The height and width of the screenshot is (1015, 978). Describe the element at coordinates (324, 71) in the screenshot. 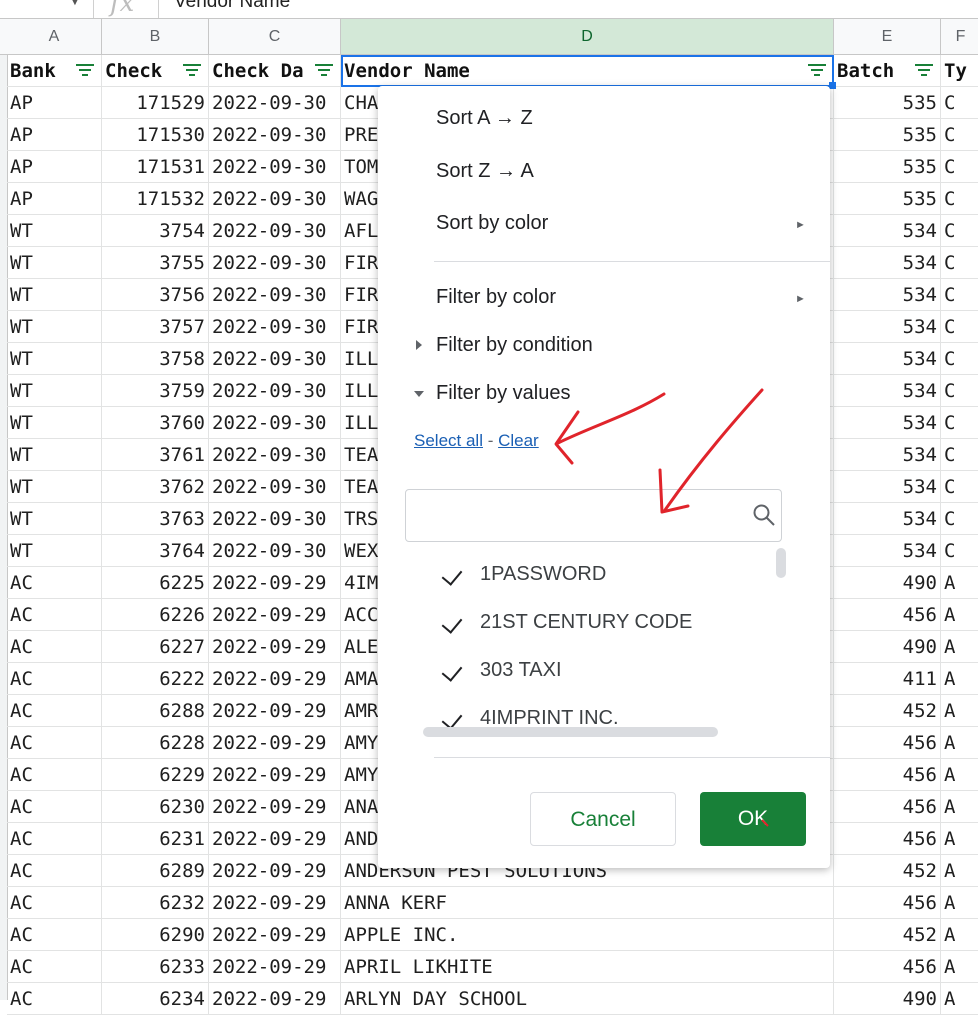

I see `filter-icon` at that location.